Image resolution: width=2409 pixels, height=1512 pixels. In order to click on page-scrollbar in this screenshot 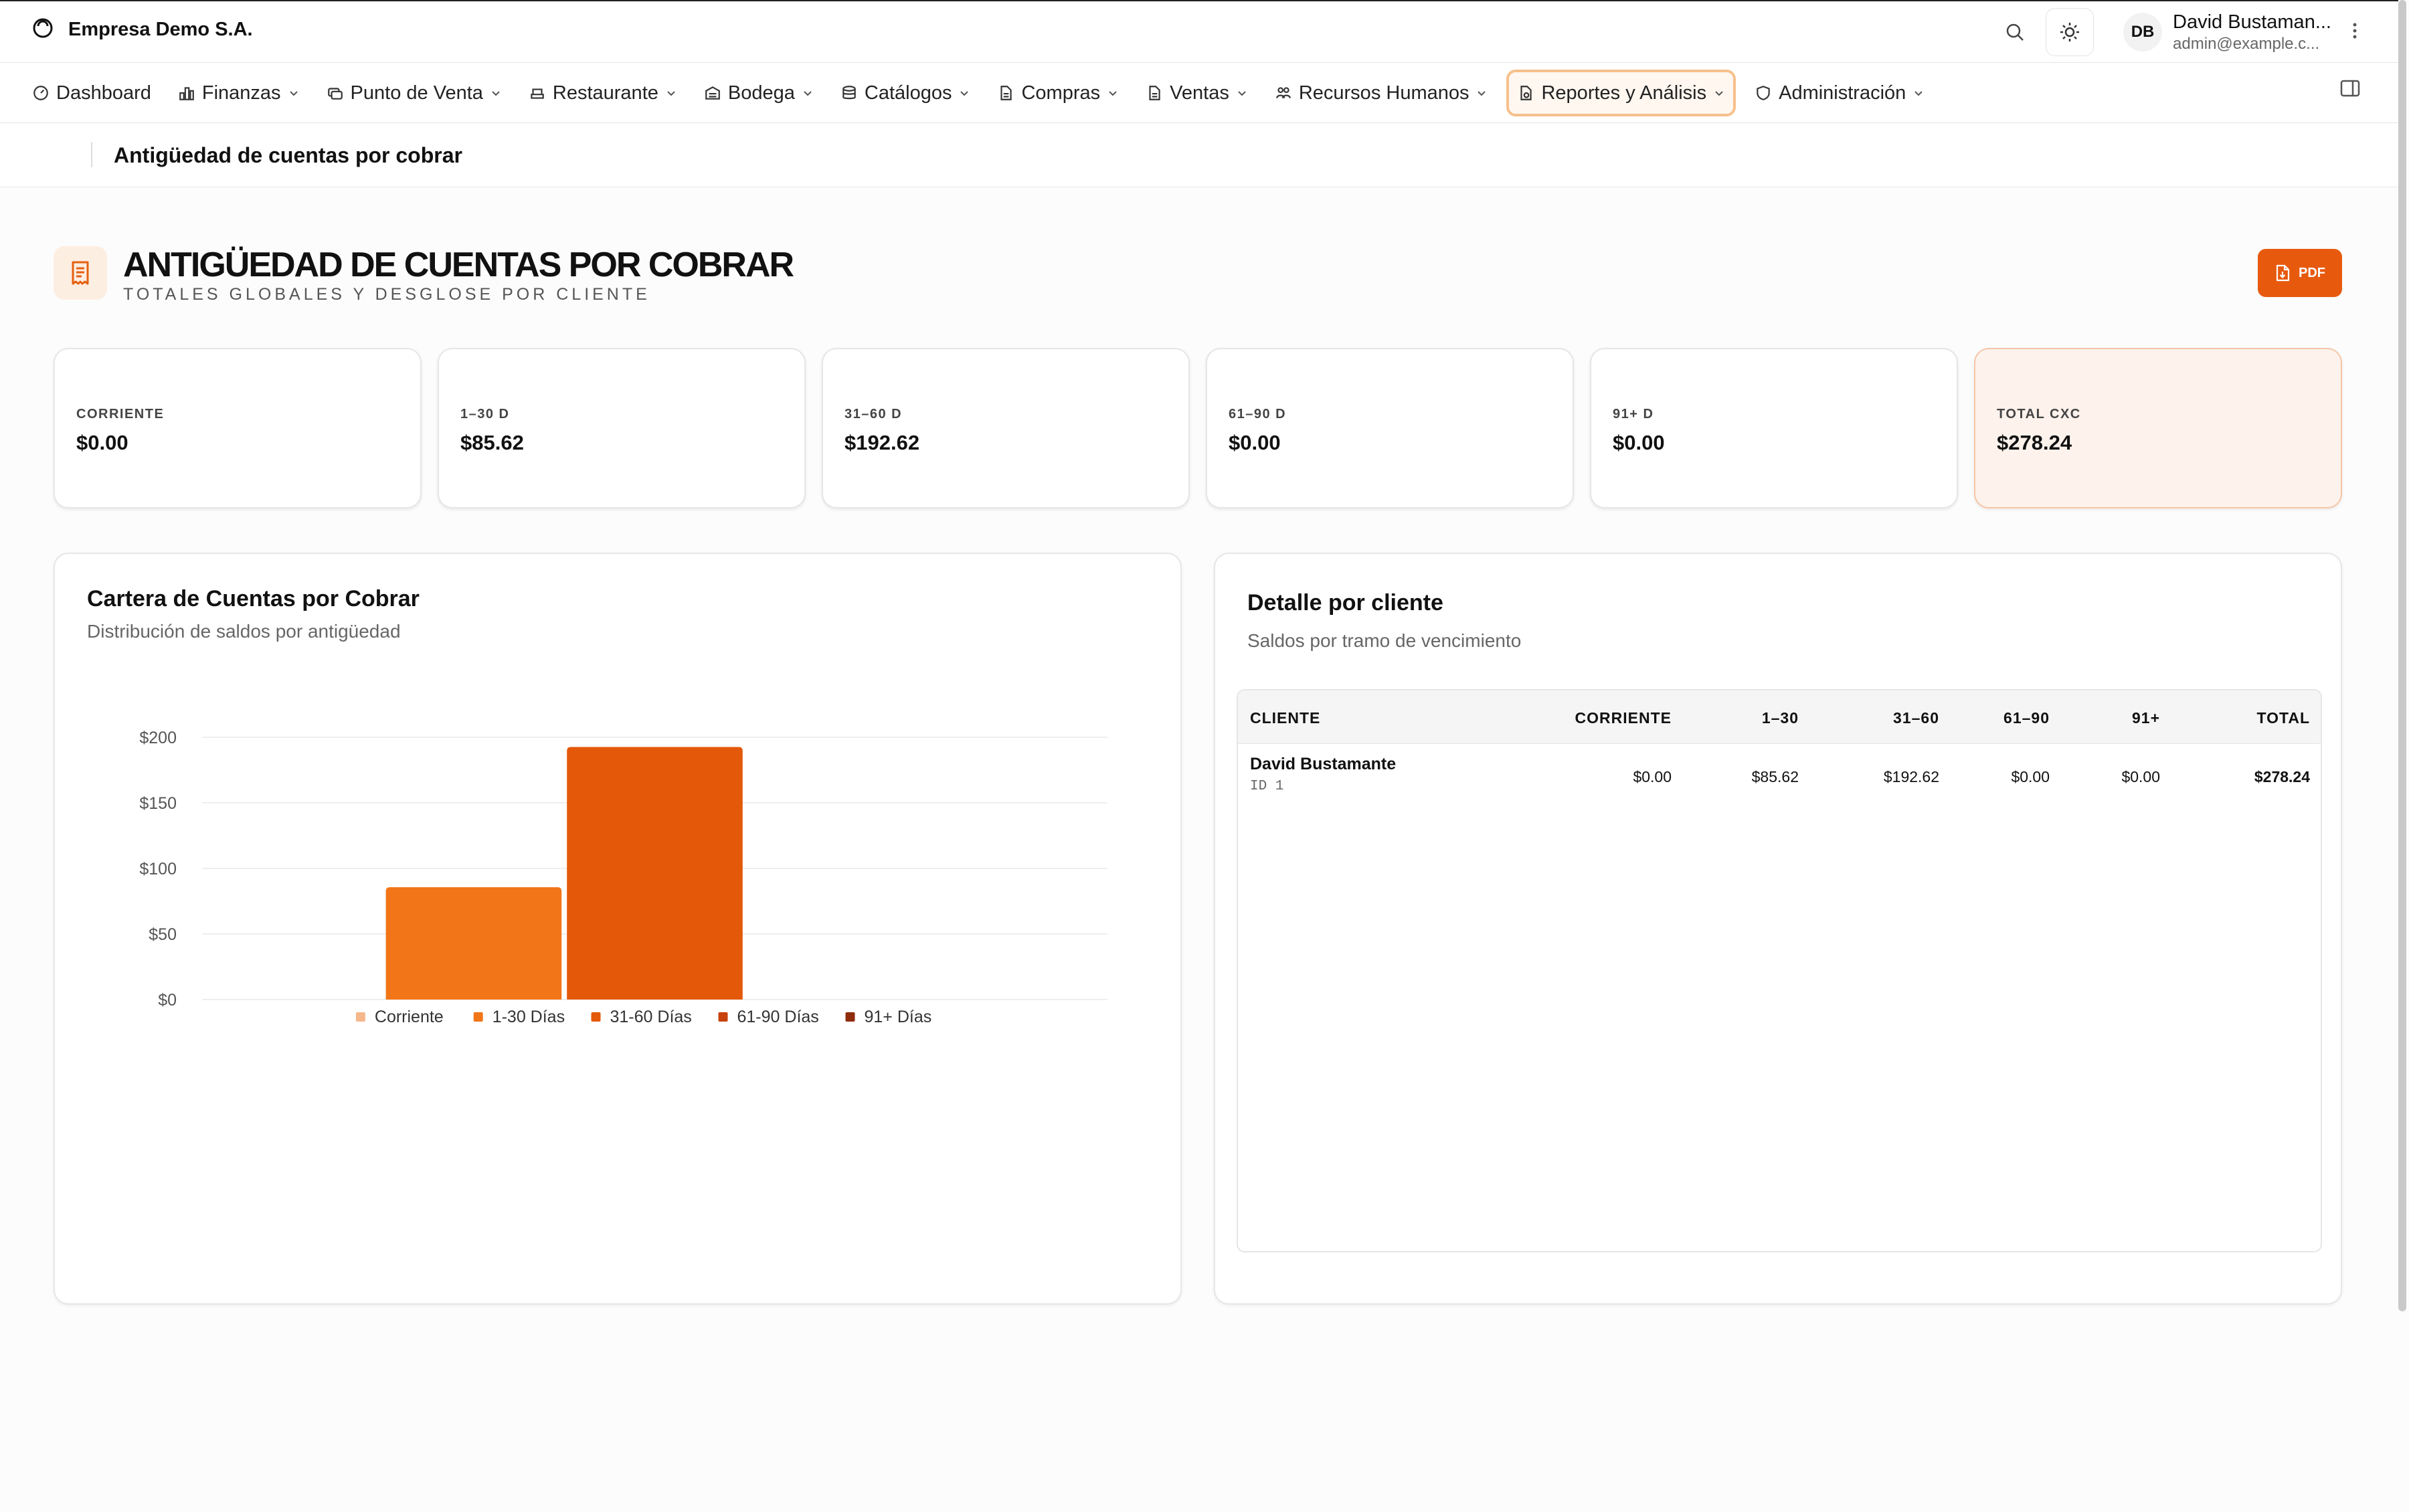, I will do `click(2402, 655)`.